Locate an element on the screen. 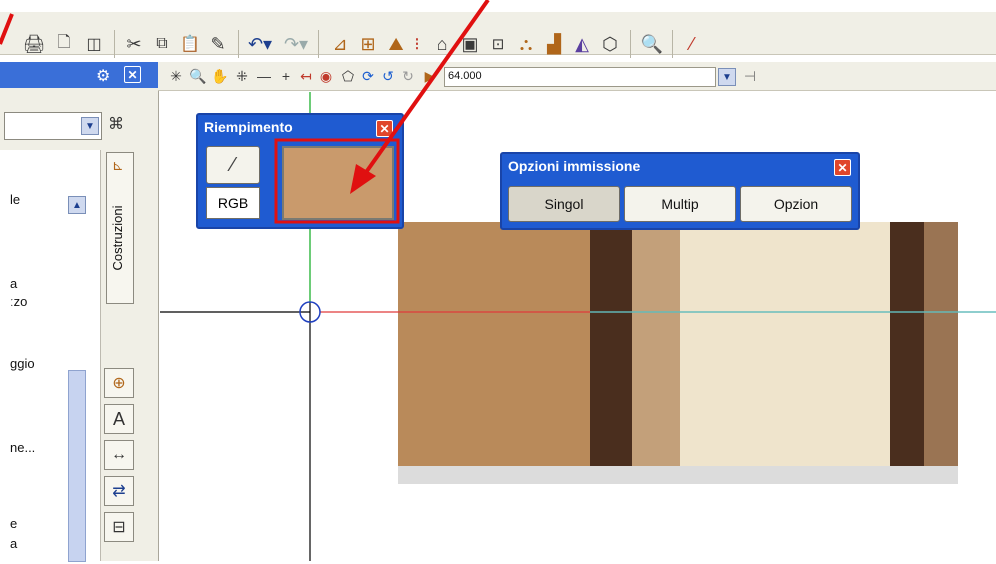 Image resolution: width=996 pixels, height=564 pixels. annotation-arrow-shaft is located at coordinates (425, 90).